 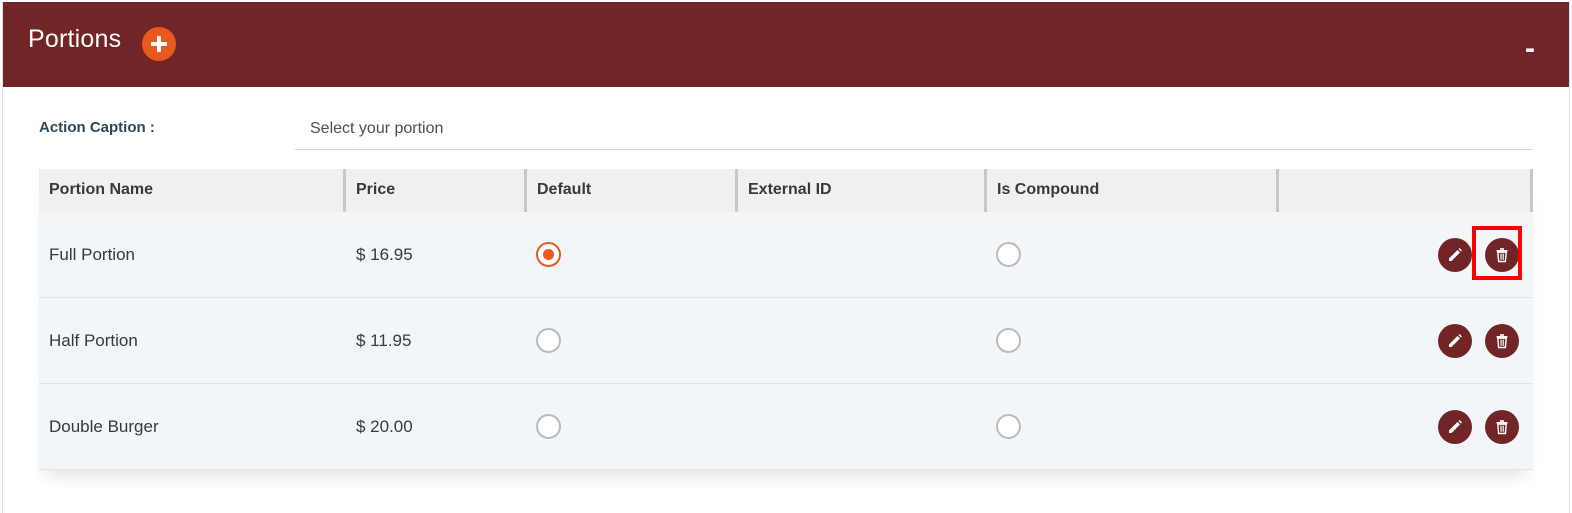 What do you see at coordinates (1406, 190) in the screenshot?
I see `column-header-actions` at bounding box center [1406, 190].